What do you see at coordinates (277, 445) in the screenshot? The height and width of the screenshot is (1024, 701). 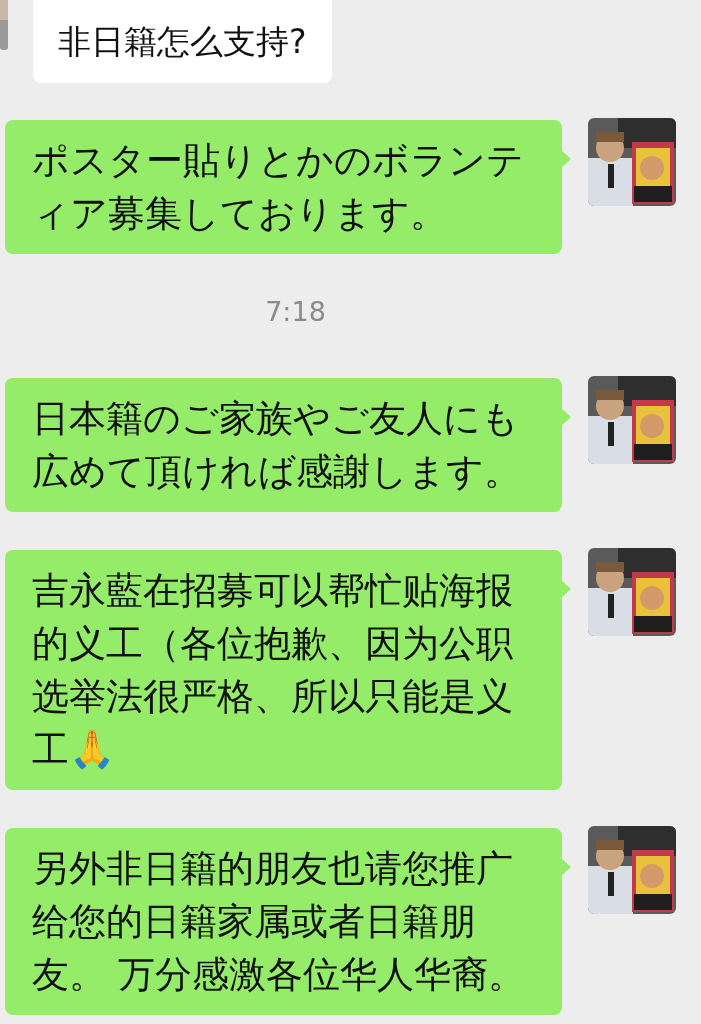 I see `message-text: 日本籍のご家族やご友人にも 広めて頂ければ感謝します。` at bounding box center [277, 445].